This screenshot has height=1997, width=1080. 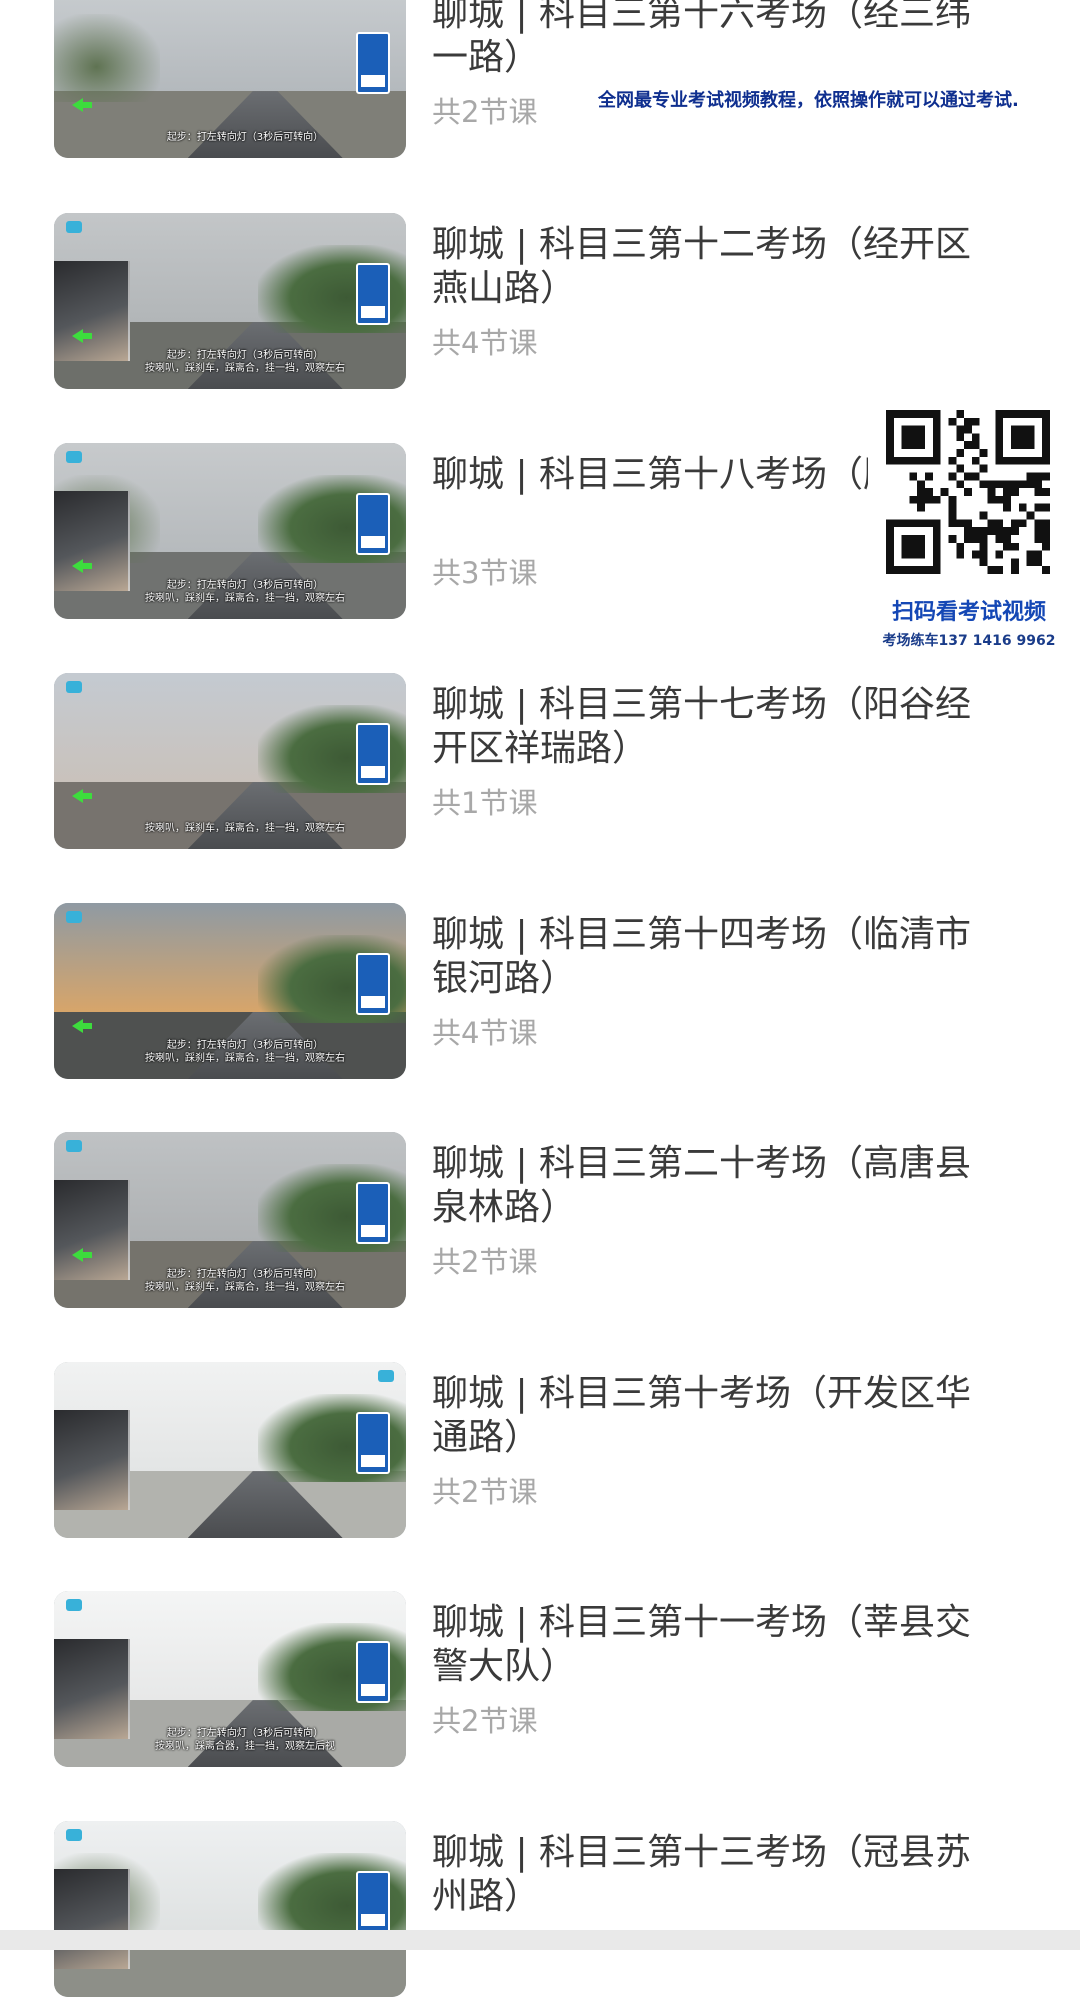 I want to click on course-thumbnail: 按喇叭，踩刹车，踩离合，挂一挡，观察左右, so click(x=230, y=761).